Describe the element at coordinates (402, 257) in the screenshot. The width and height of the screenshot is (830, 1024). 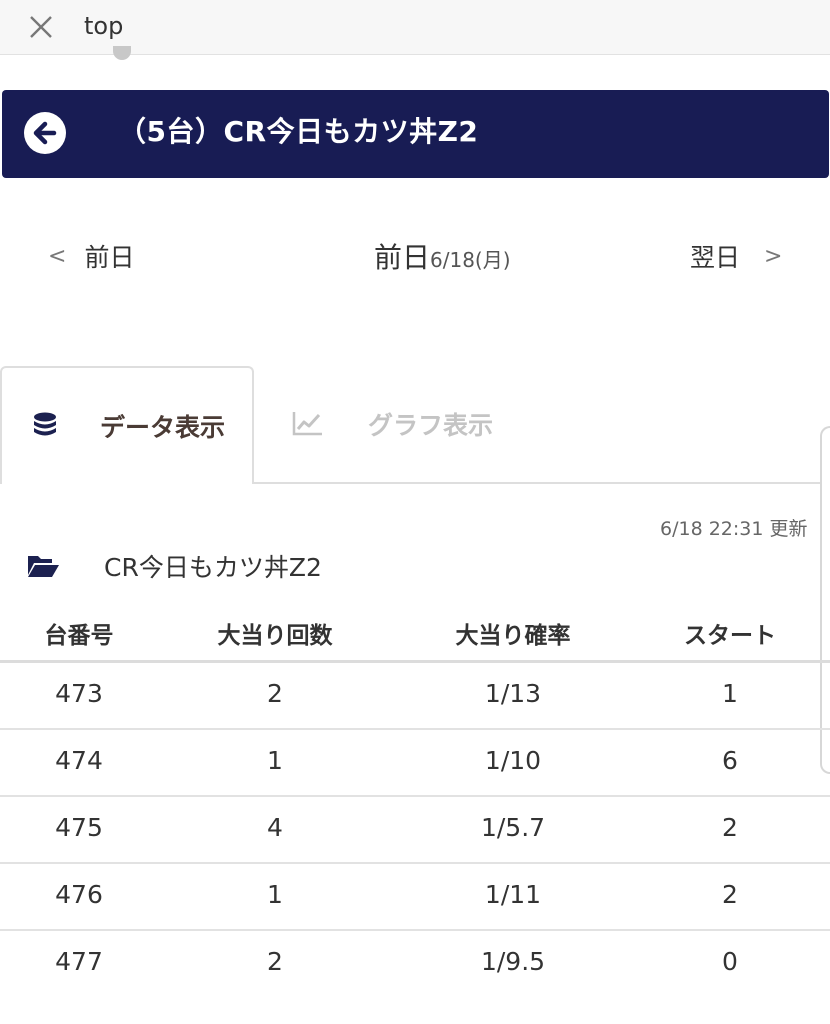
I see `current-date-main: 前日` at that location.